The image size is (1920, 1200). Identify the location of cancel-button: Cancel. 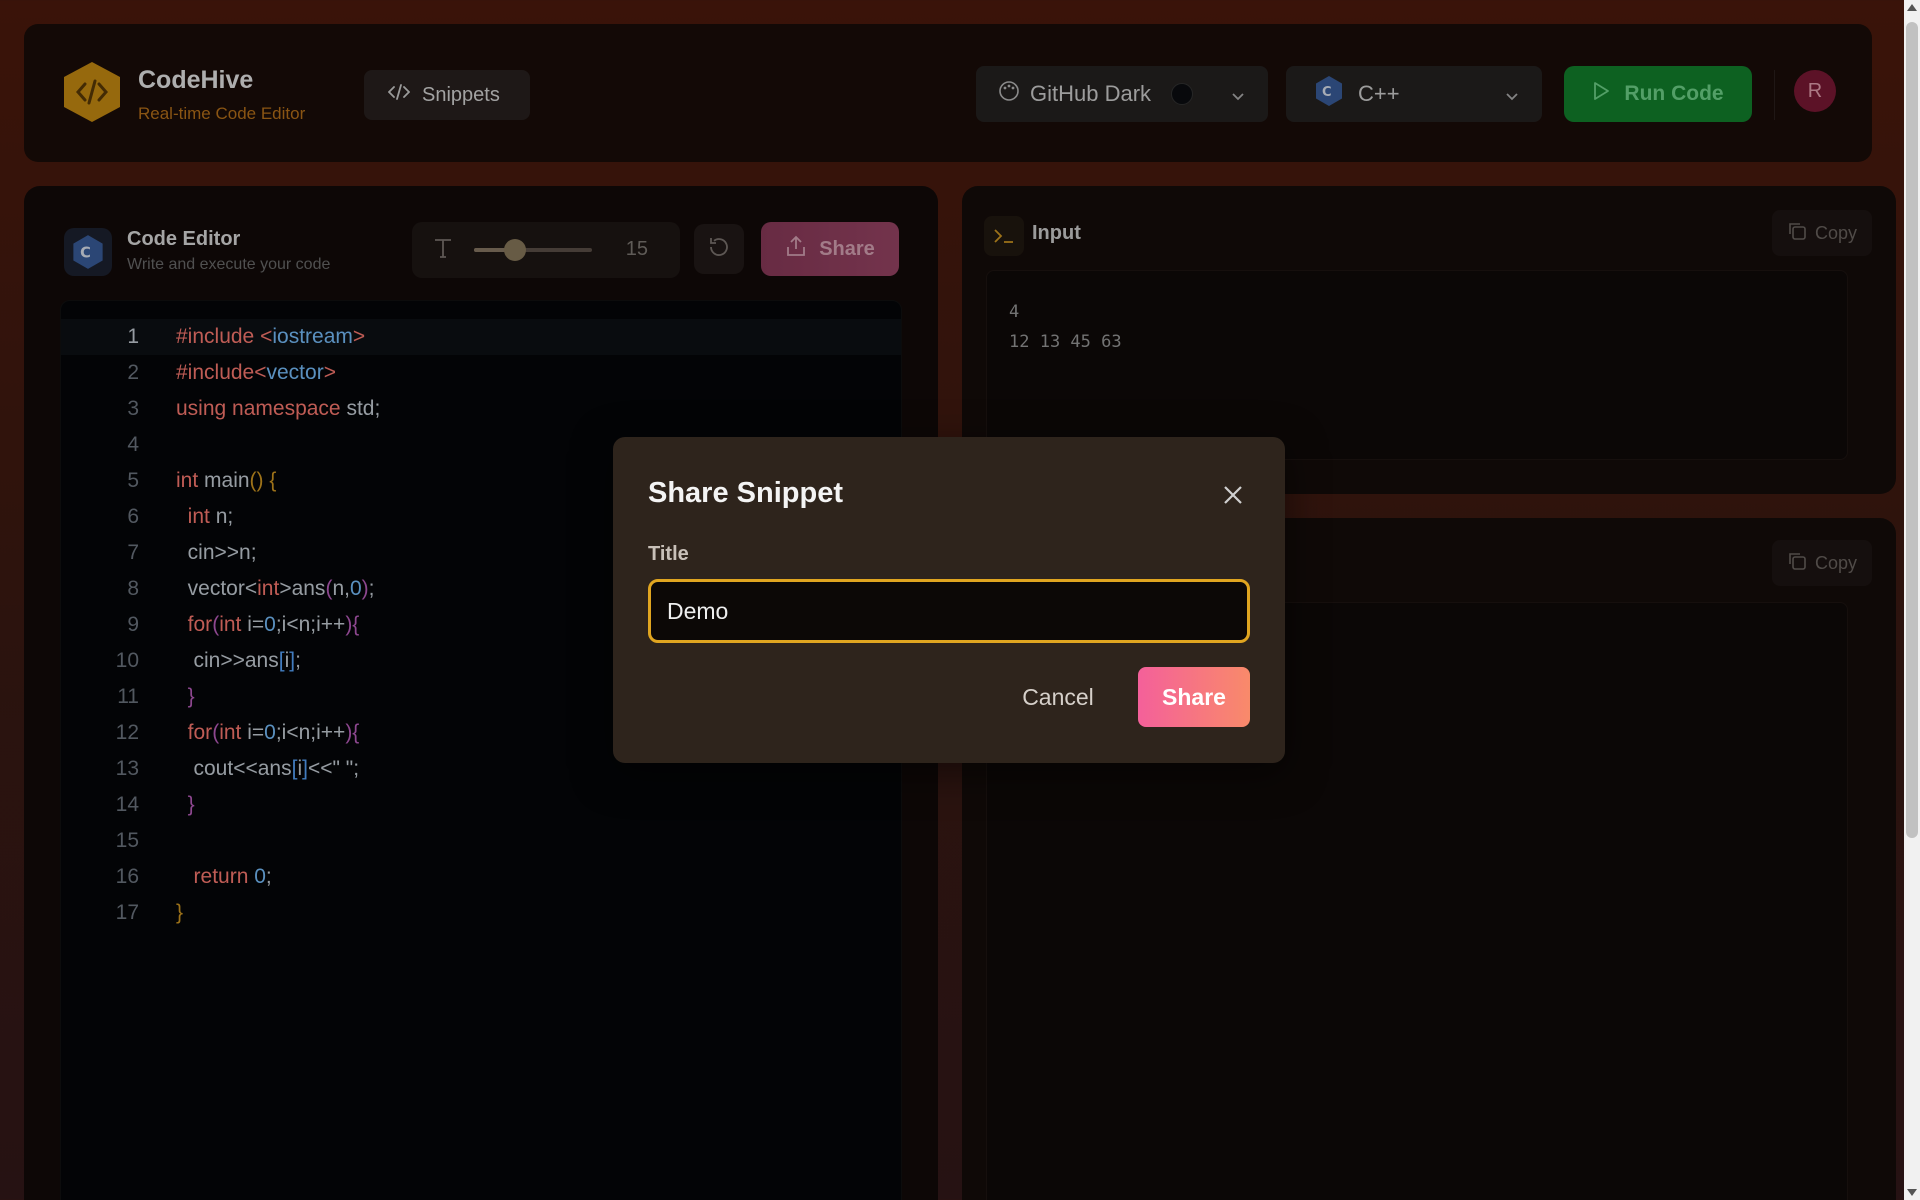
(1058, 697).